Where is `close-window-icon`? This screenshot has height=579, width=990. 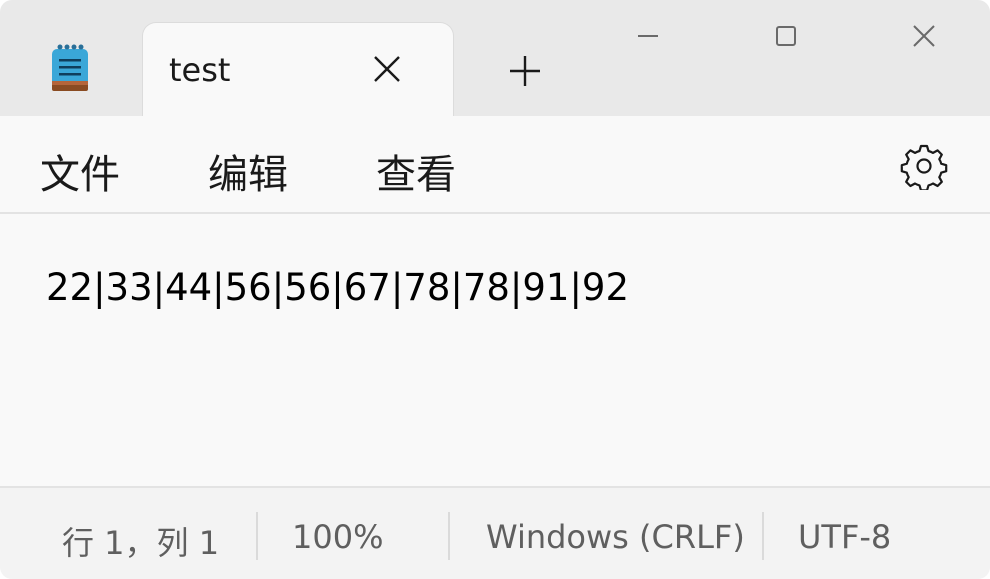 close-window-icon is located at coordinates (924, 37).